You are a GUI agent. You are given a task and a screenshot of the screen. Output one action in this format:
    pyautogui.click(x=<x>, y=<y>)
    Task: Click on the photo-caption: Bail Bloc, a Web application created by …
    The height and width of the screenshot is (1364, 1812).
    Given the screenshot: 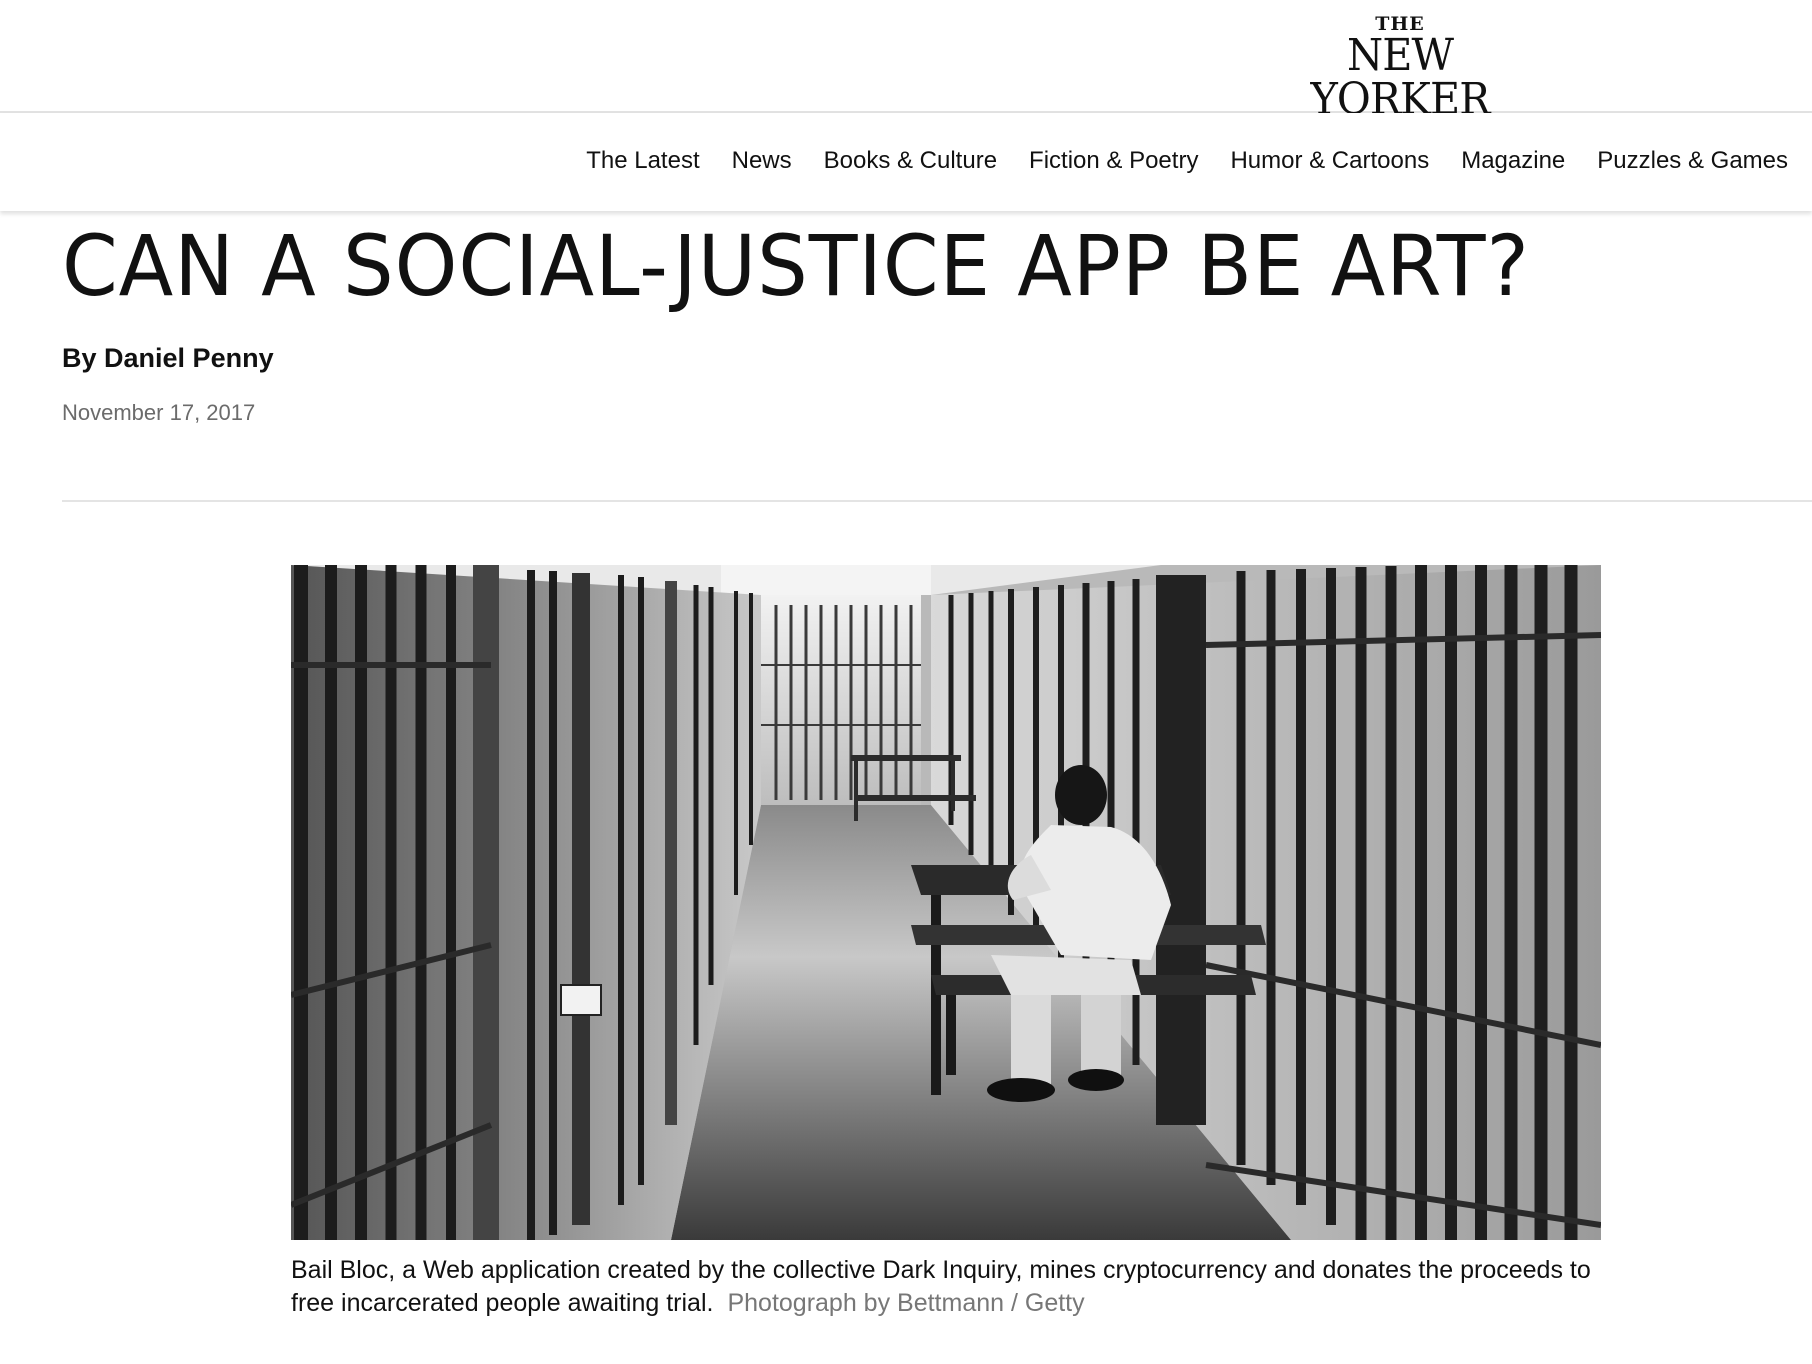 What is the action you would take?
    pyautogui.click(x=946, y=1287)
    